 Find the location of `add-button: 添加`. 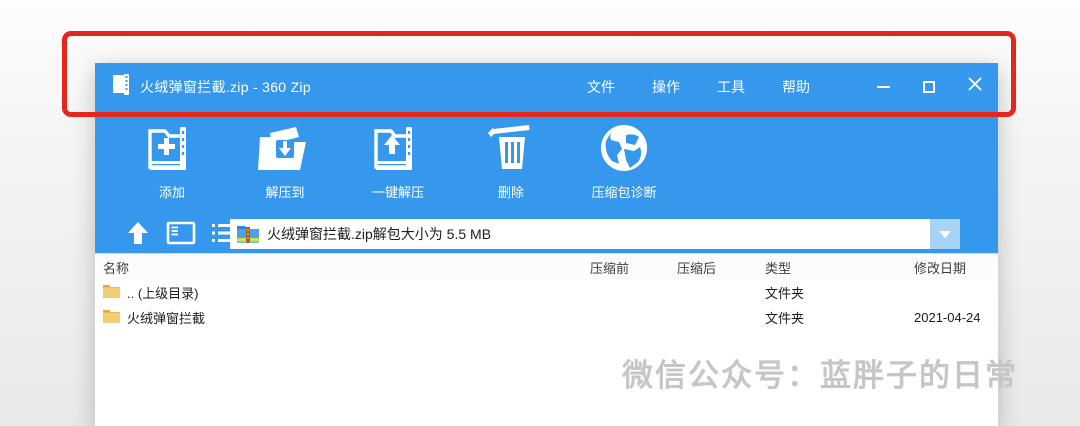

add-button: 添加 is located at coordinates (172, 160).